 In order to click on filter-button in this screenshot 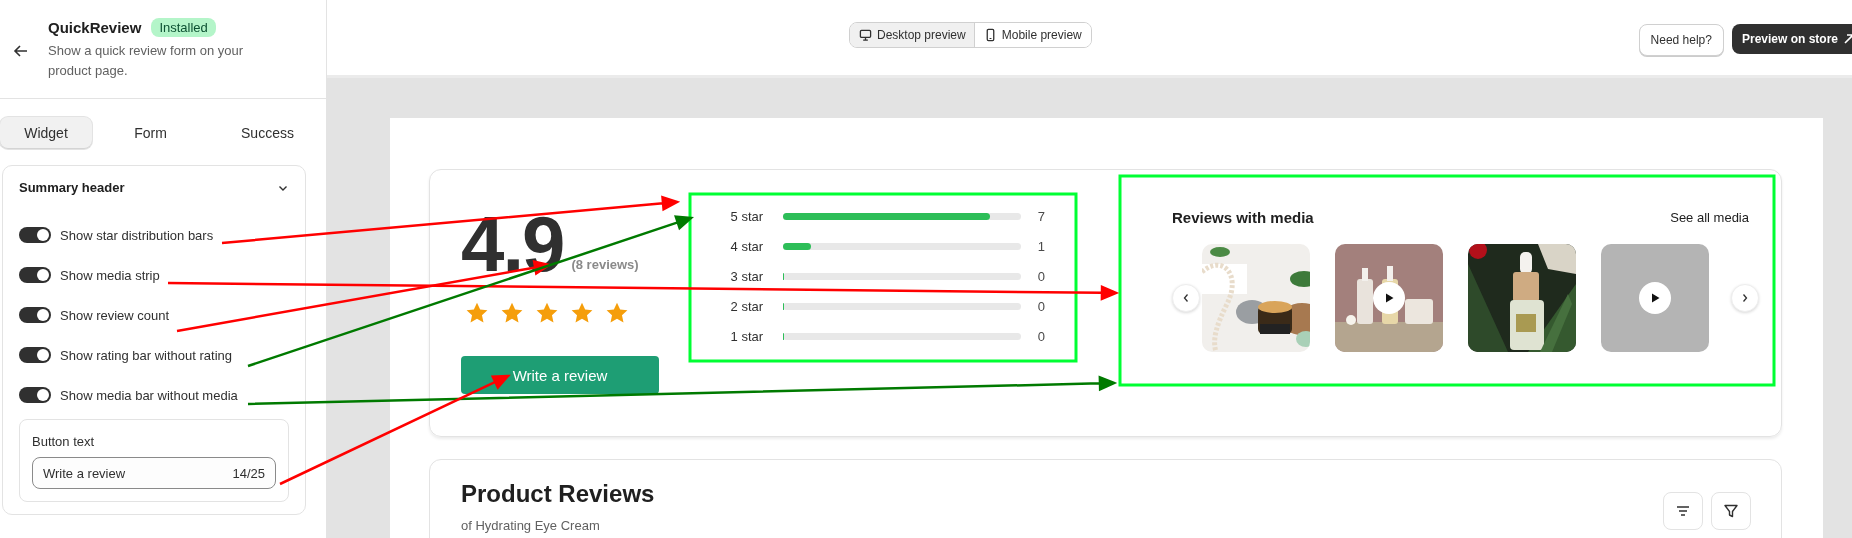, I will do `click(1731, 511)`.